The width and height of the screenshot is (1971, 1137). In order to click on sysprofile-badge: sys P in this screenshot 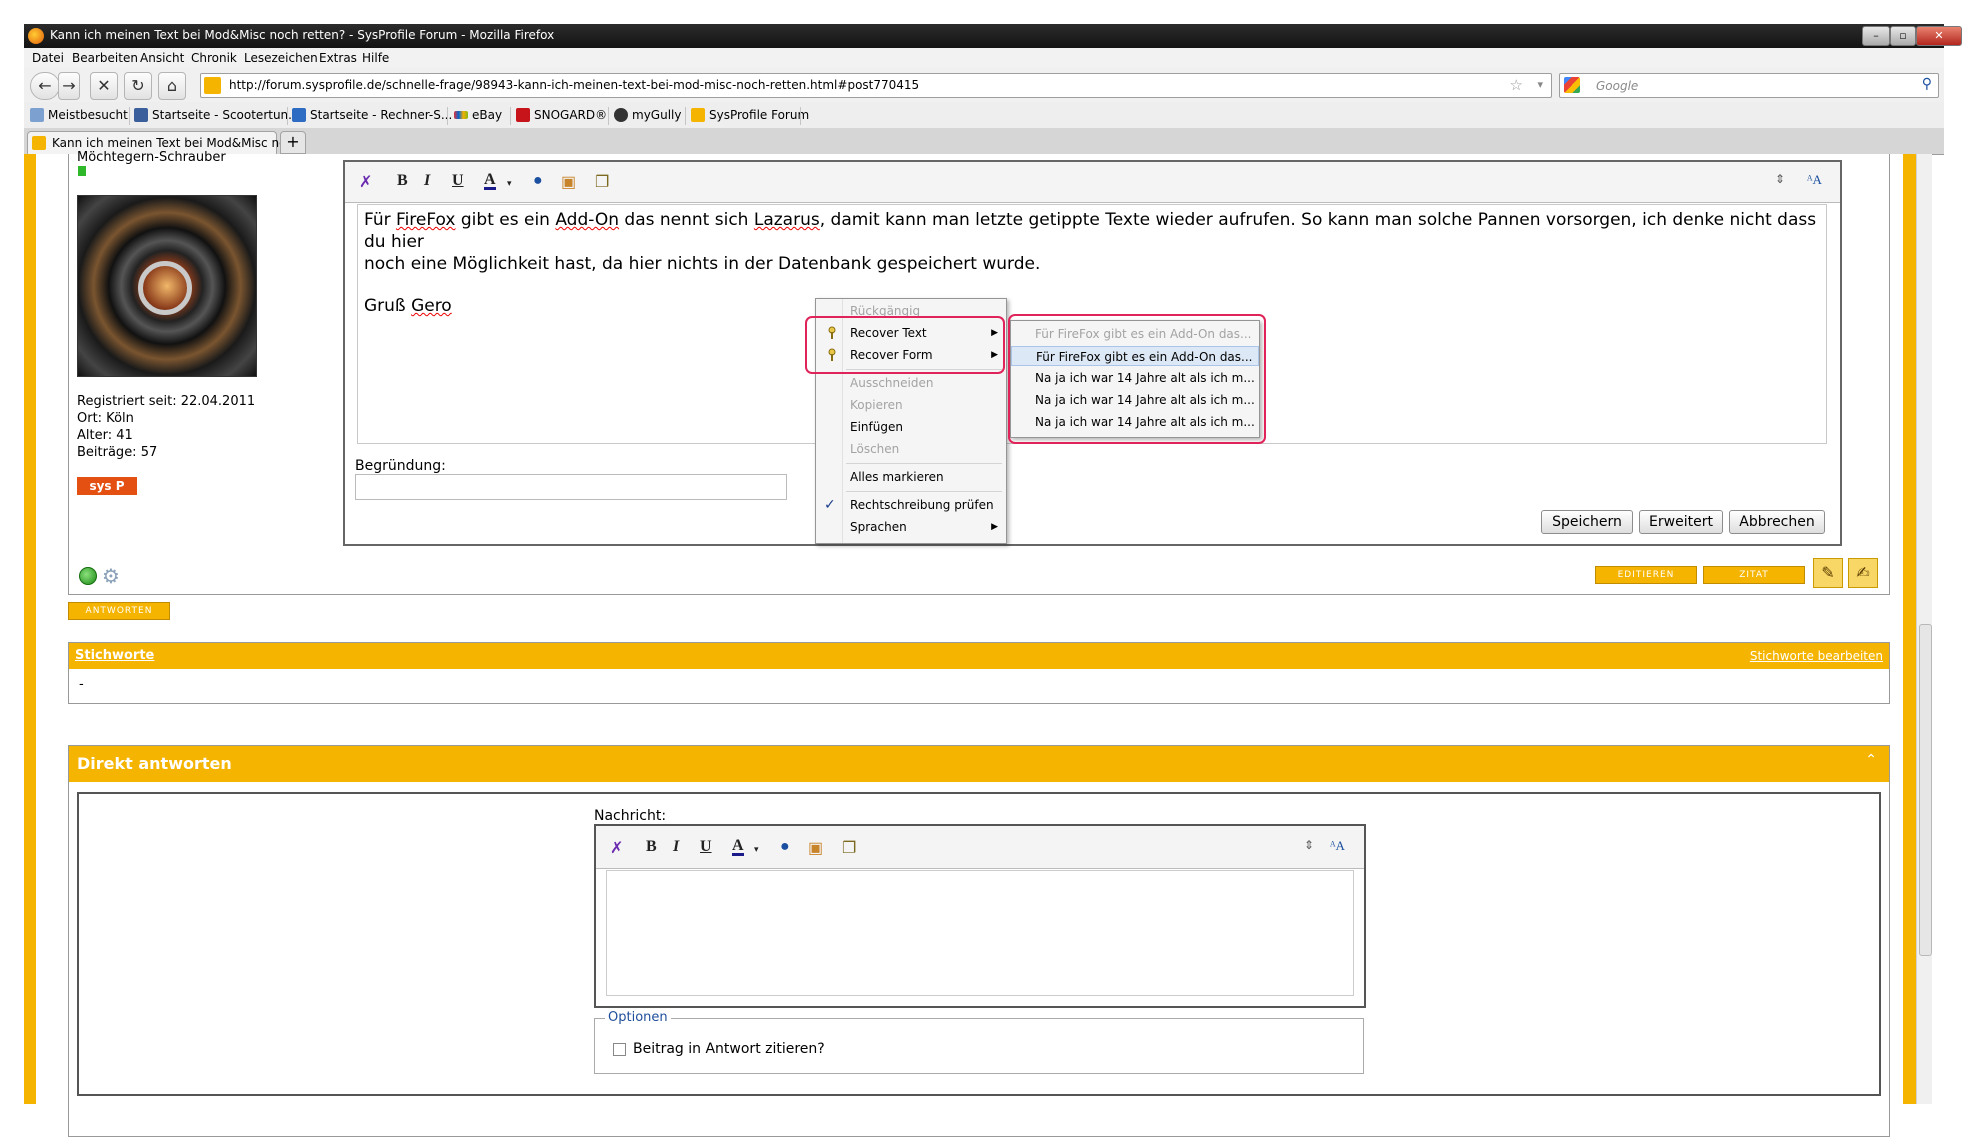, I will do `click(107, 486)`.